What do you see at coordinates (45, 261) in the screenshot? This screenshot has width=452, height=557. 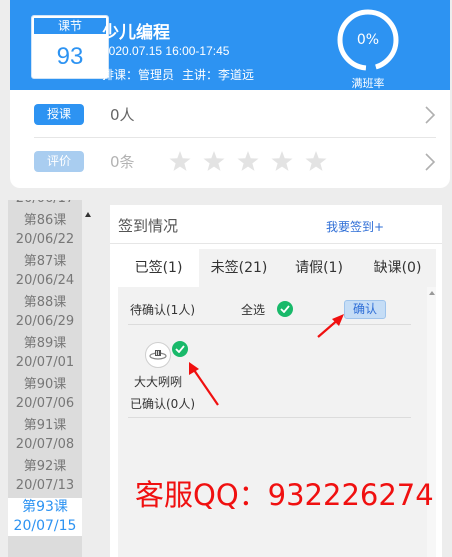 I see `lesson-item-label: 第87课` at bounding box center [45, 261].